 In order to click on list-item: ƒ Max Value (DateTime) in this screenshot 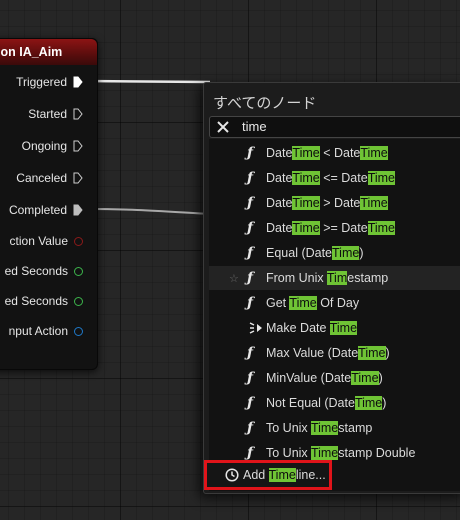, I will do `click(334, 353)`.